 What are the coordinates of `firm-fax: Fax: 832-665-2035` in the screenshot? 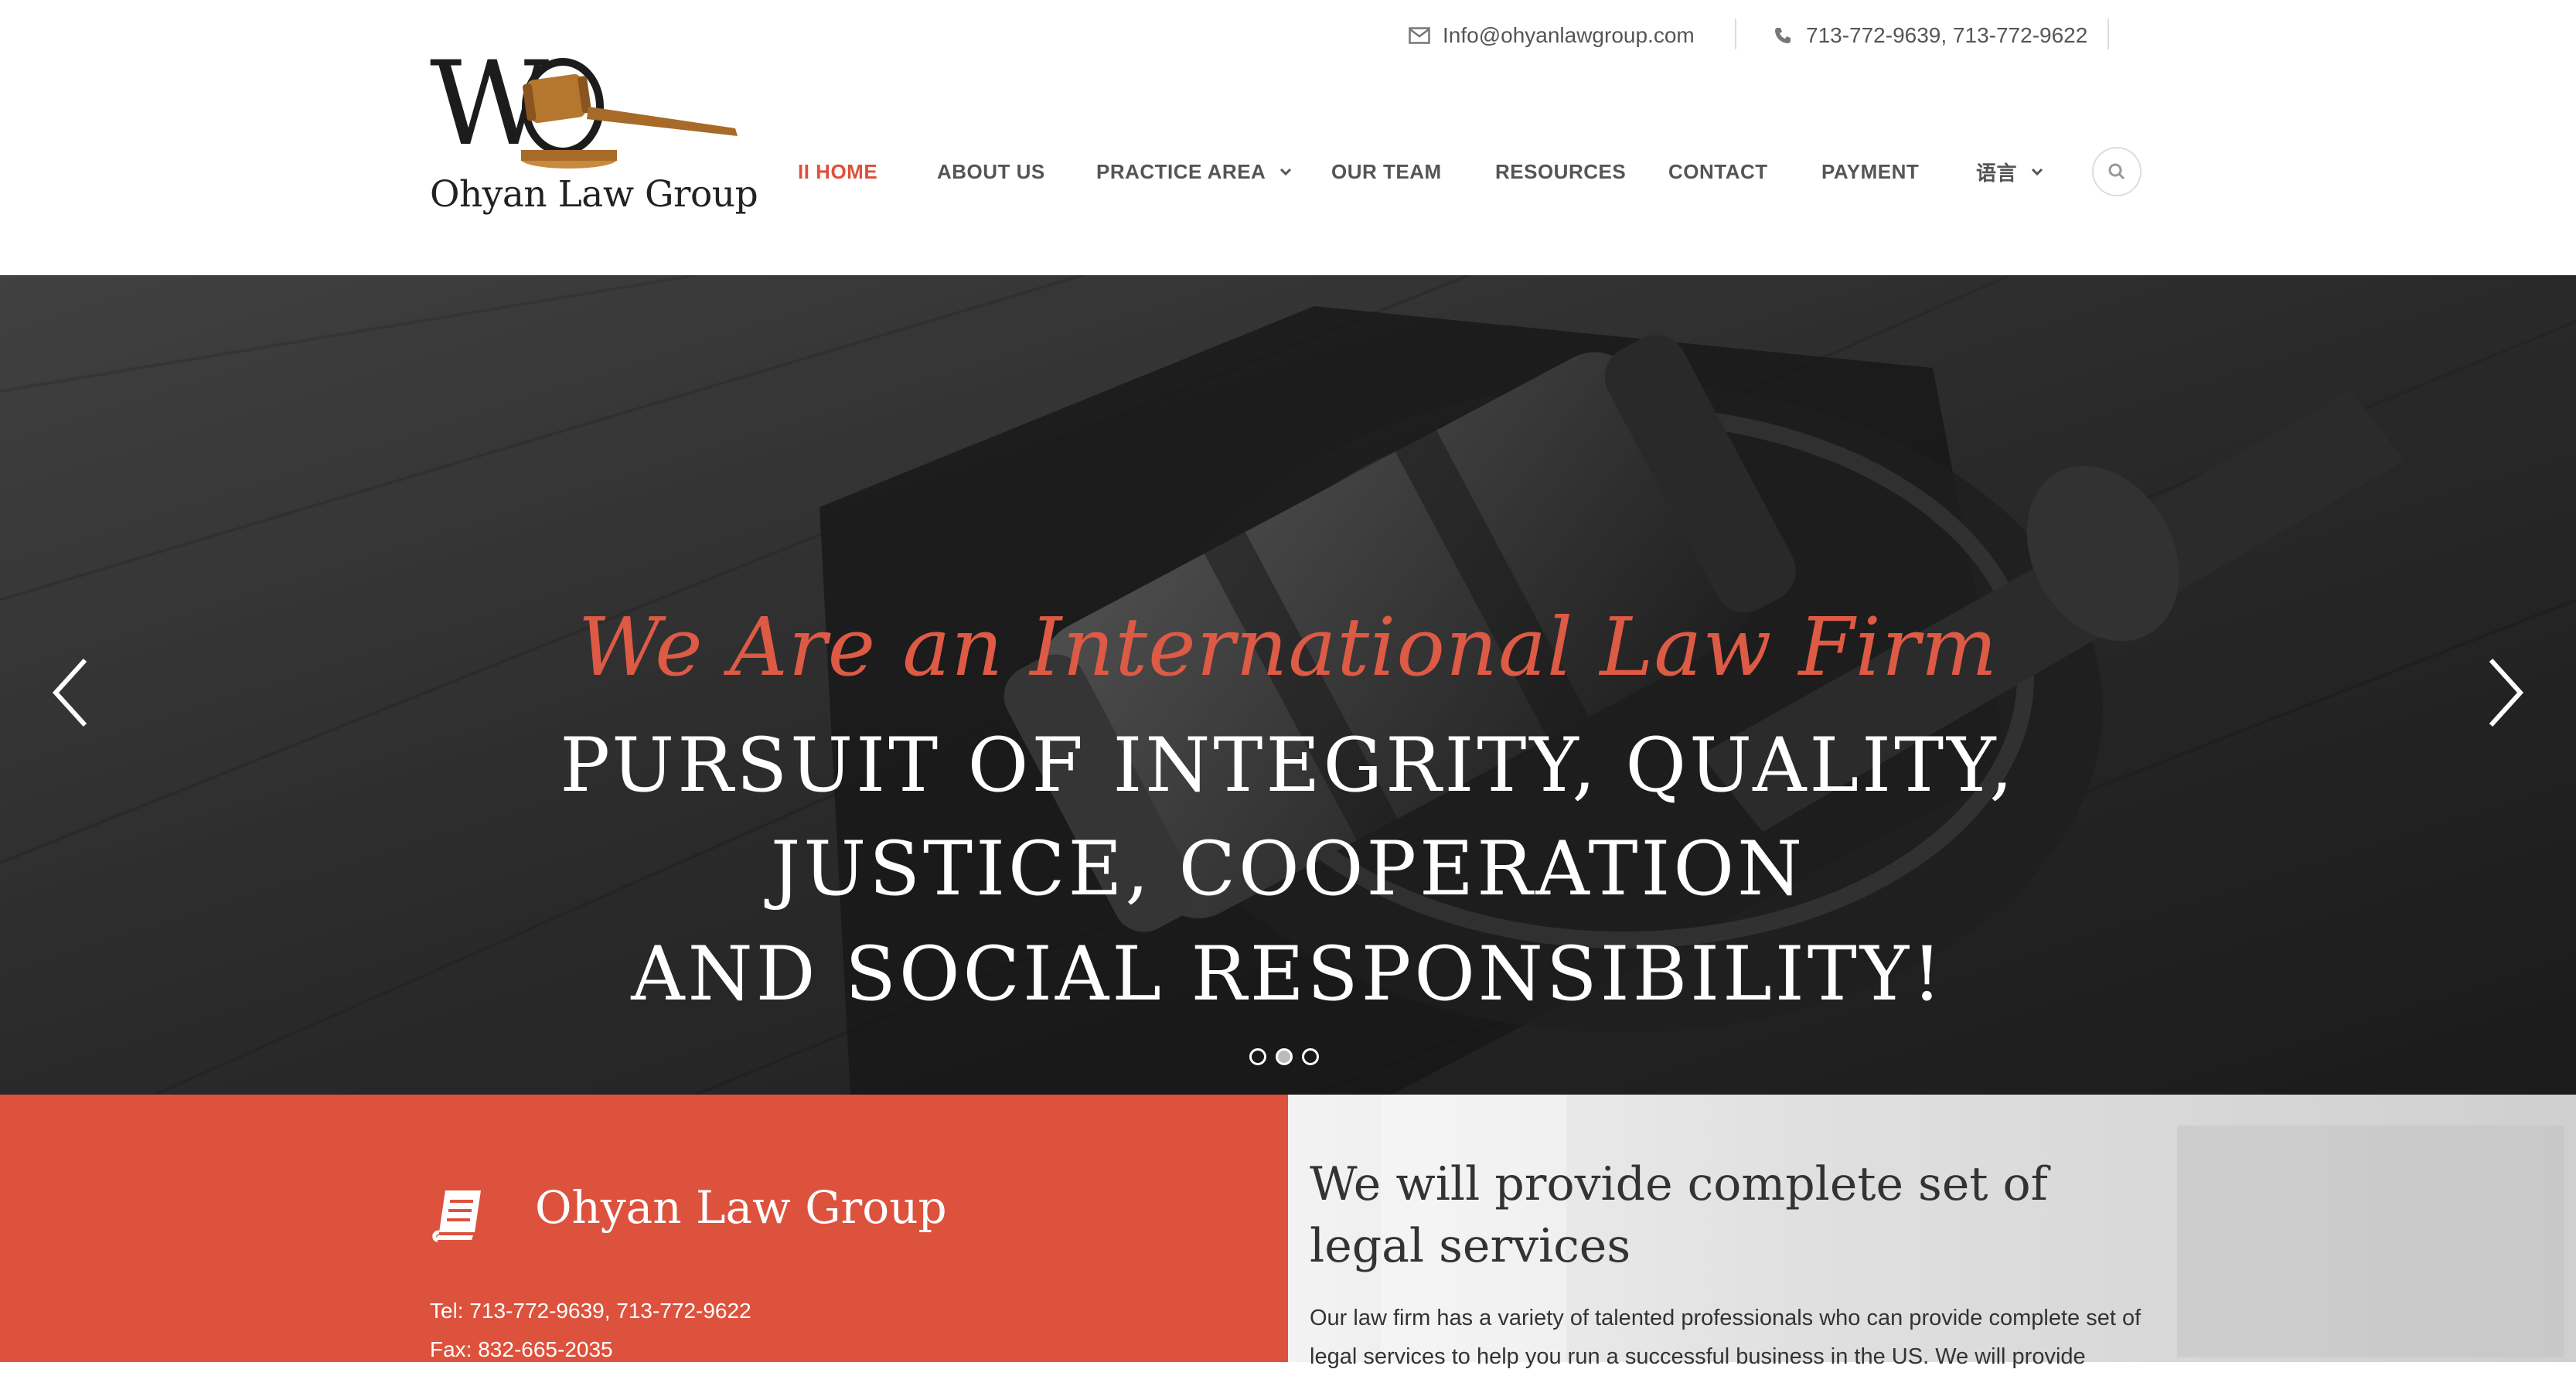 It's located at (521, 1349).